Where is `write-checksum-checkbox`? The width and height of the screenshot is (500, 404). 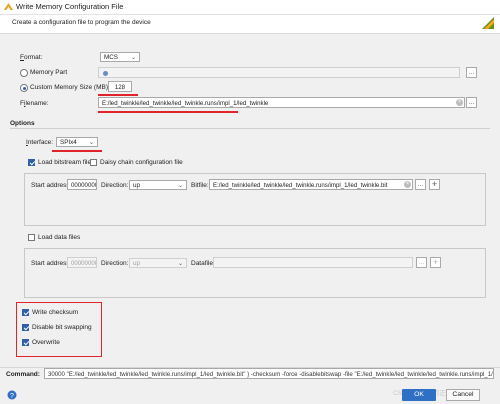
write-checksum-checkbox is located at coordinates (25, 312).